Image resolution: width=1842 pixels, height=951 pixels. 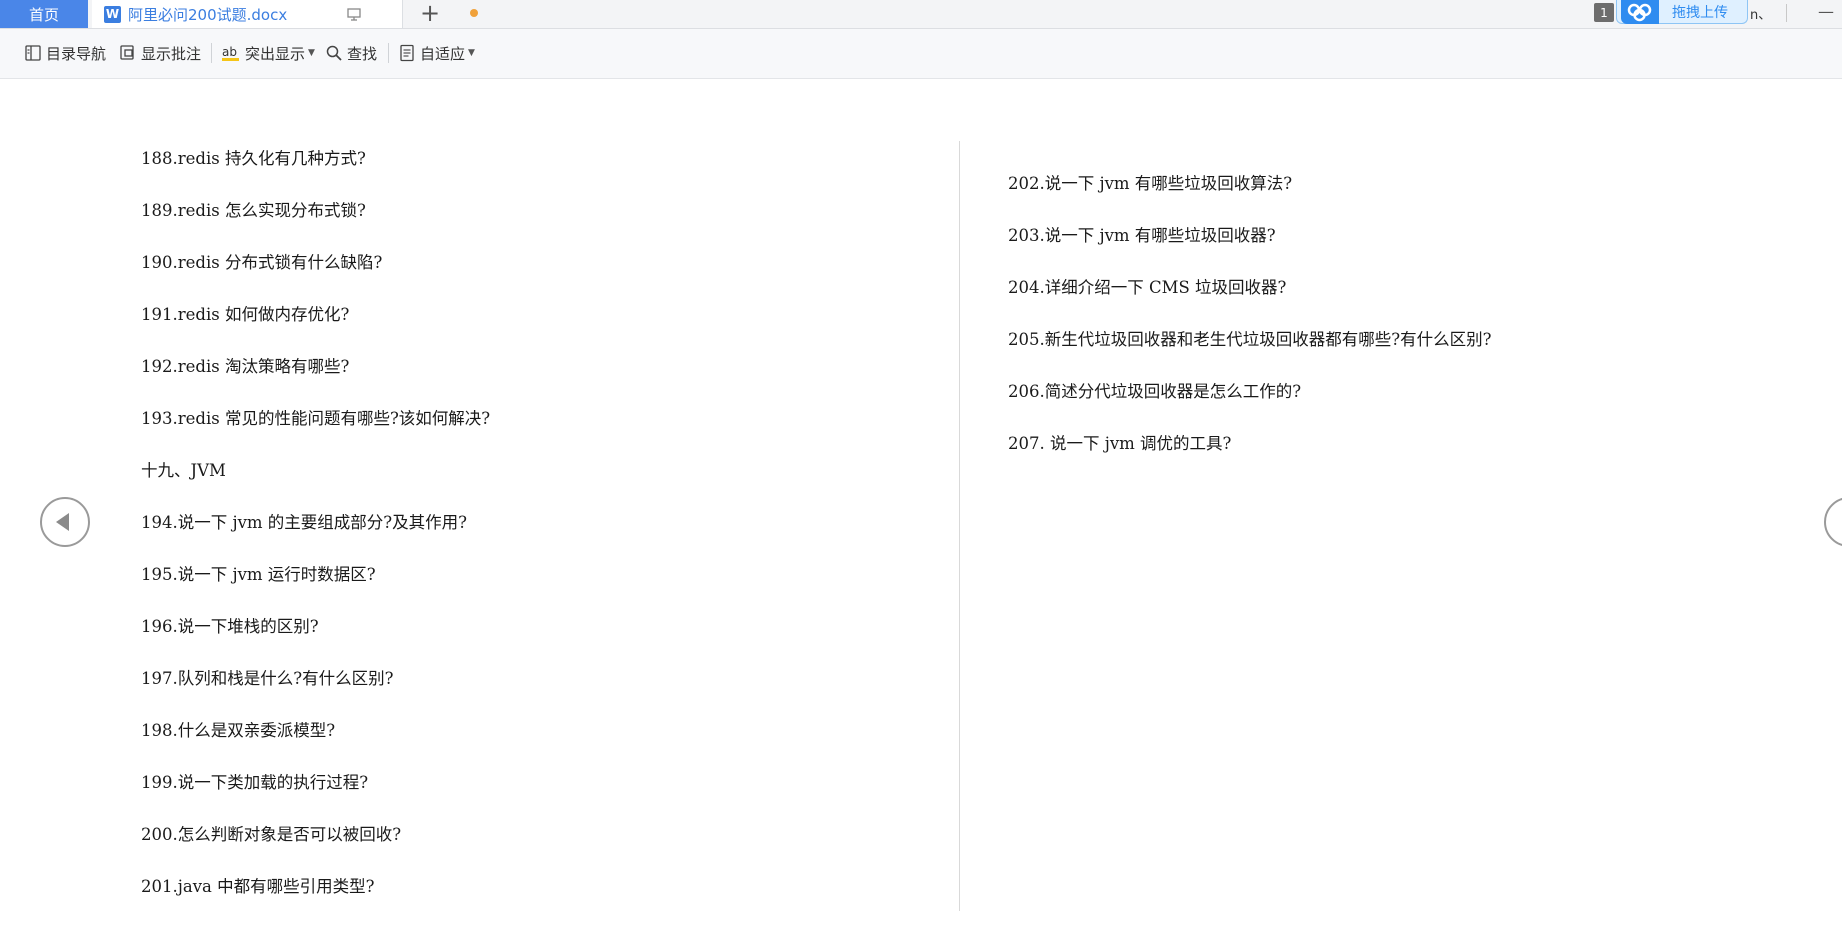 I want to click on question-line: 207. 说一下 jvm 调优的工具?, so click(x=1120, y=443).